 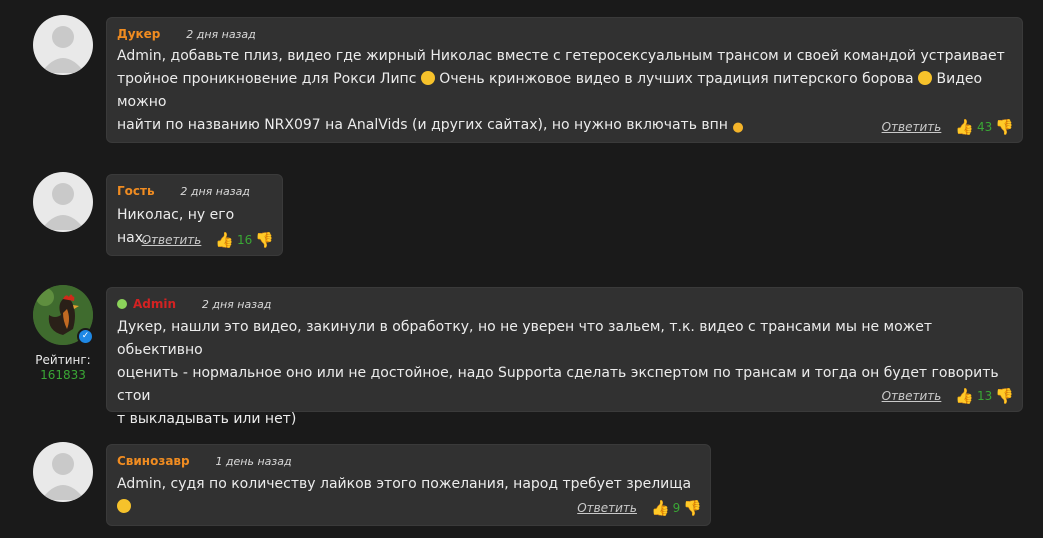 What do you see at coordinates (208, 240) in the screenshot?
I see `comment-actions: Ответить 👍 16 👎` at bounding box center [208, 240].